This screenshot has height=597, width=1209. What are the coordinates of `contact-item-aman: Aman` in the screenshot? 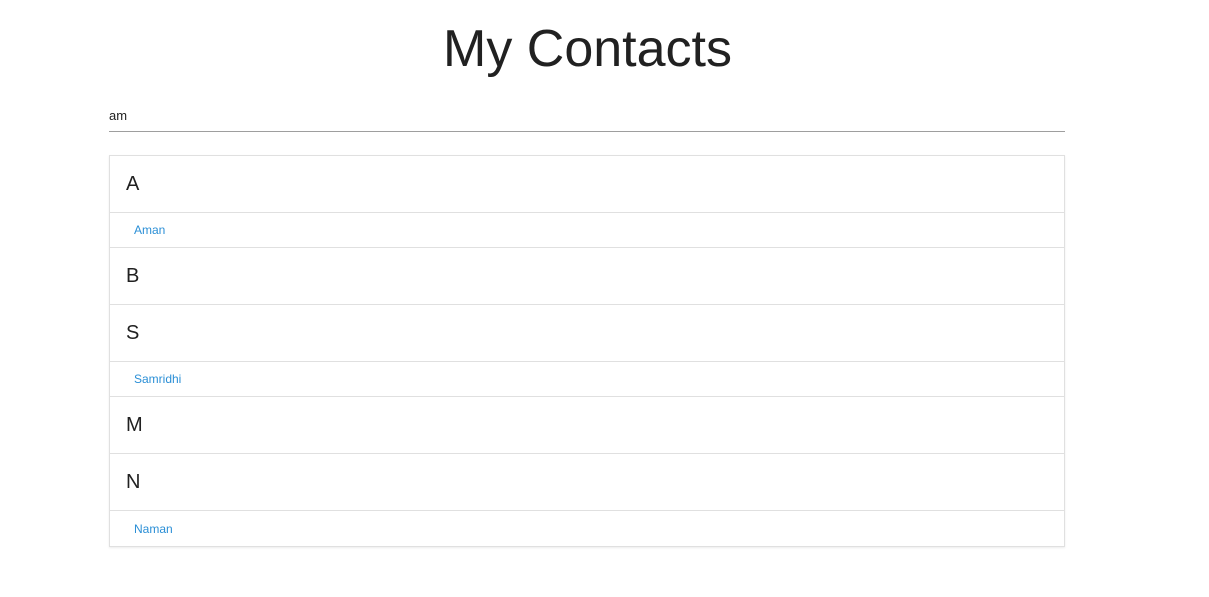 It's located at (587, 230).